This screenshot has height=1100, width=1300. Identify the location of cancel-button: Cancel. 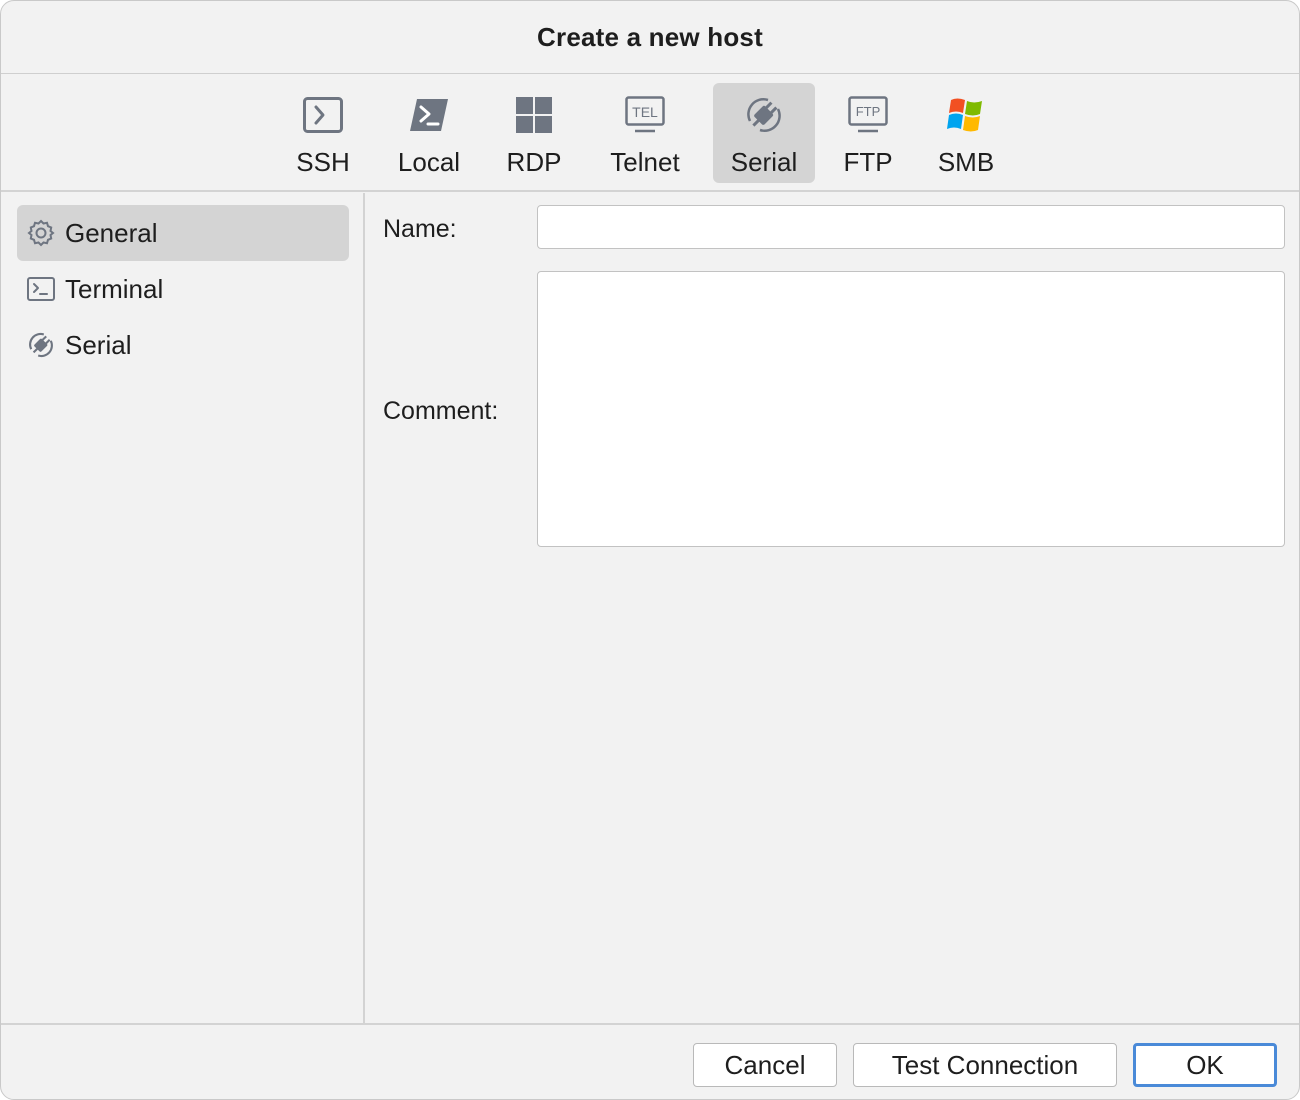
(765, 1065).